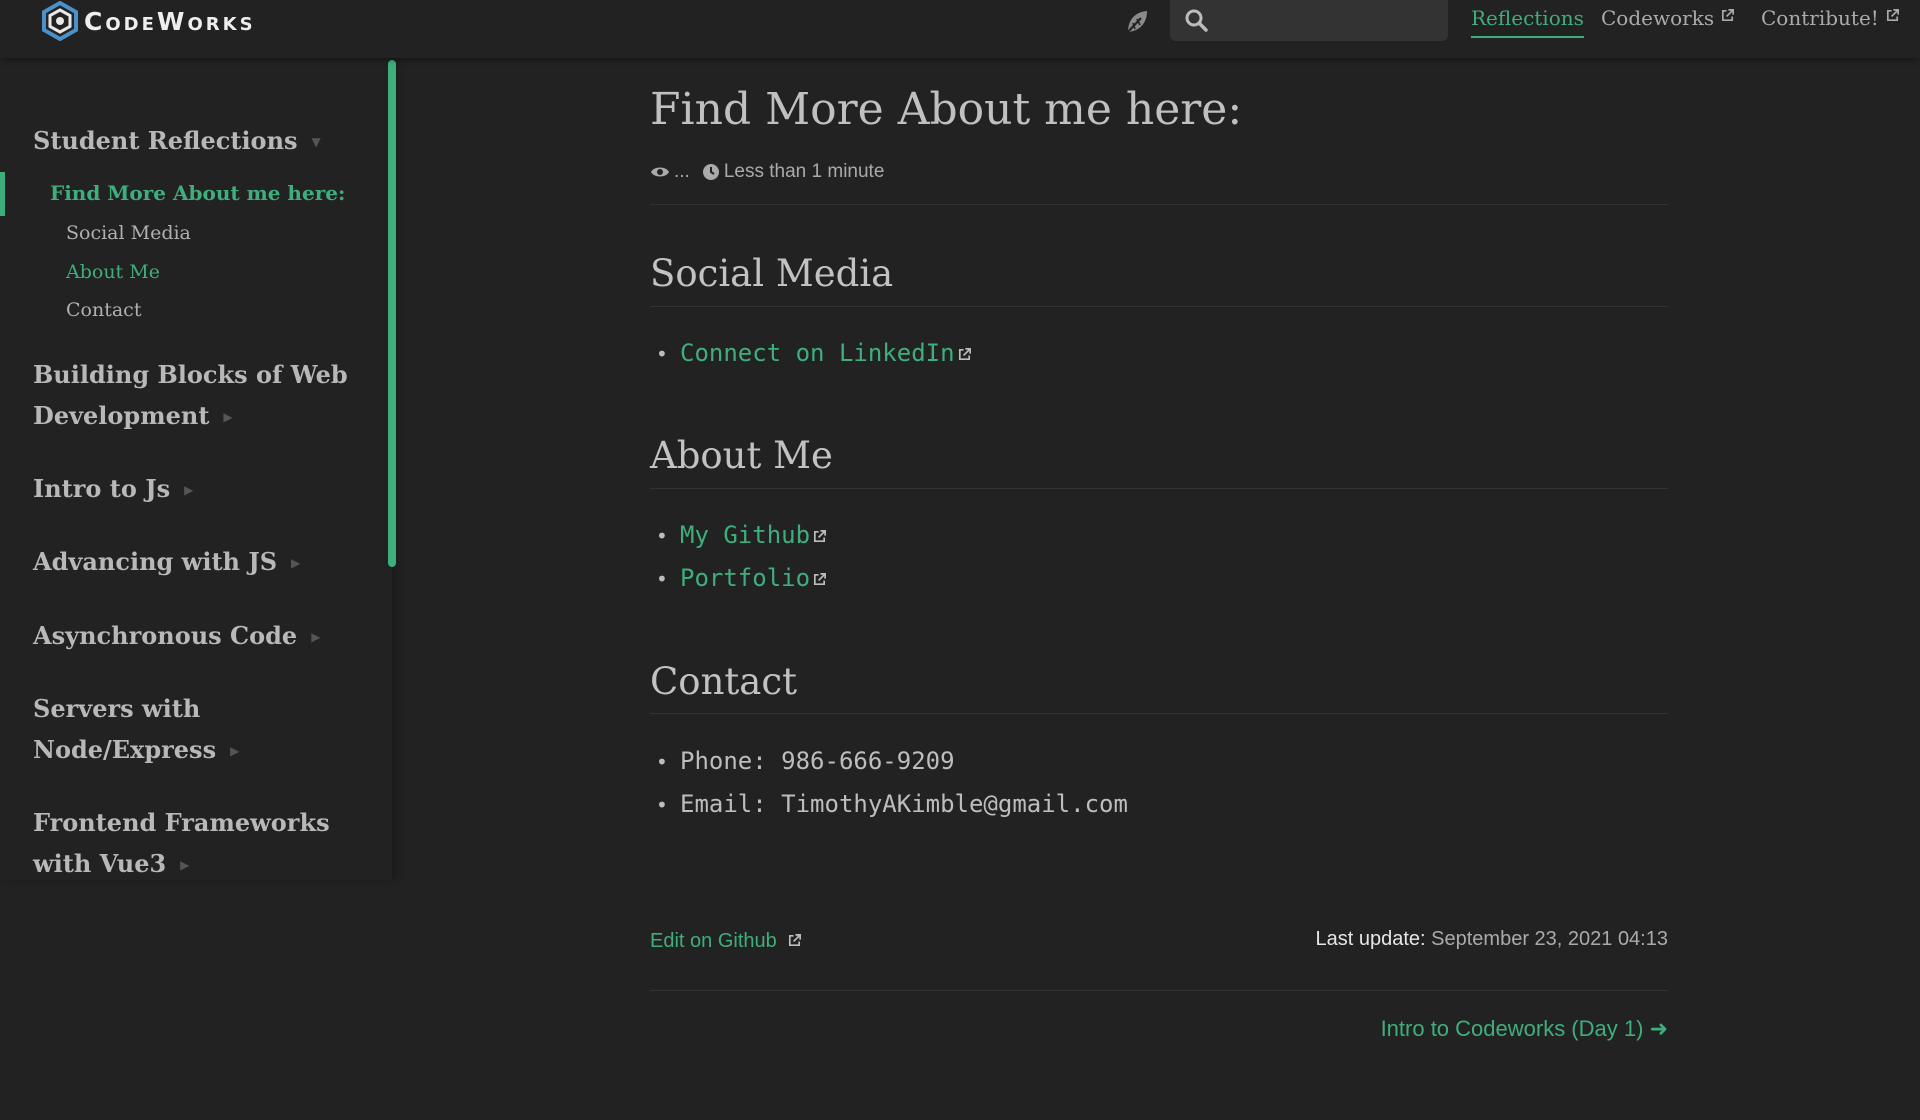 The height and width of the screenshot is (1120, 1920). Describe the element at coordinates (117, 708) in the screenshot. I see `sidebar-group-label: Servers with` at that location.